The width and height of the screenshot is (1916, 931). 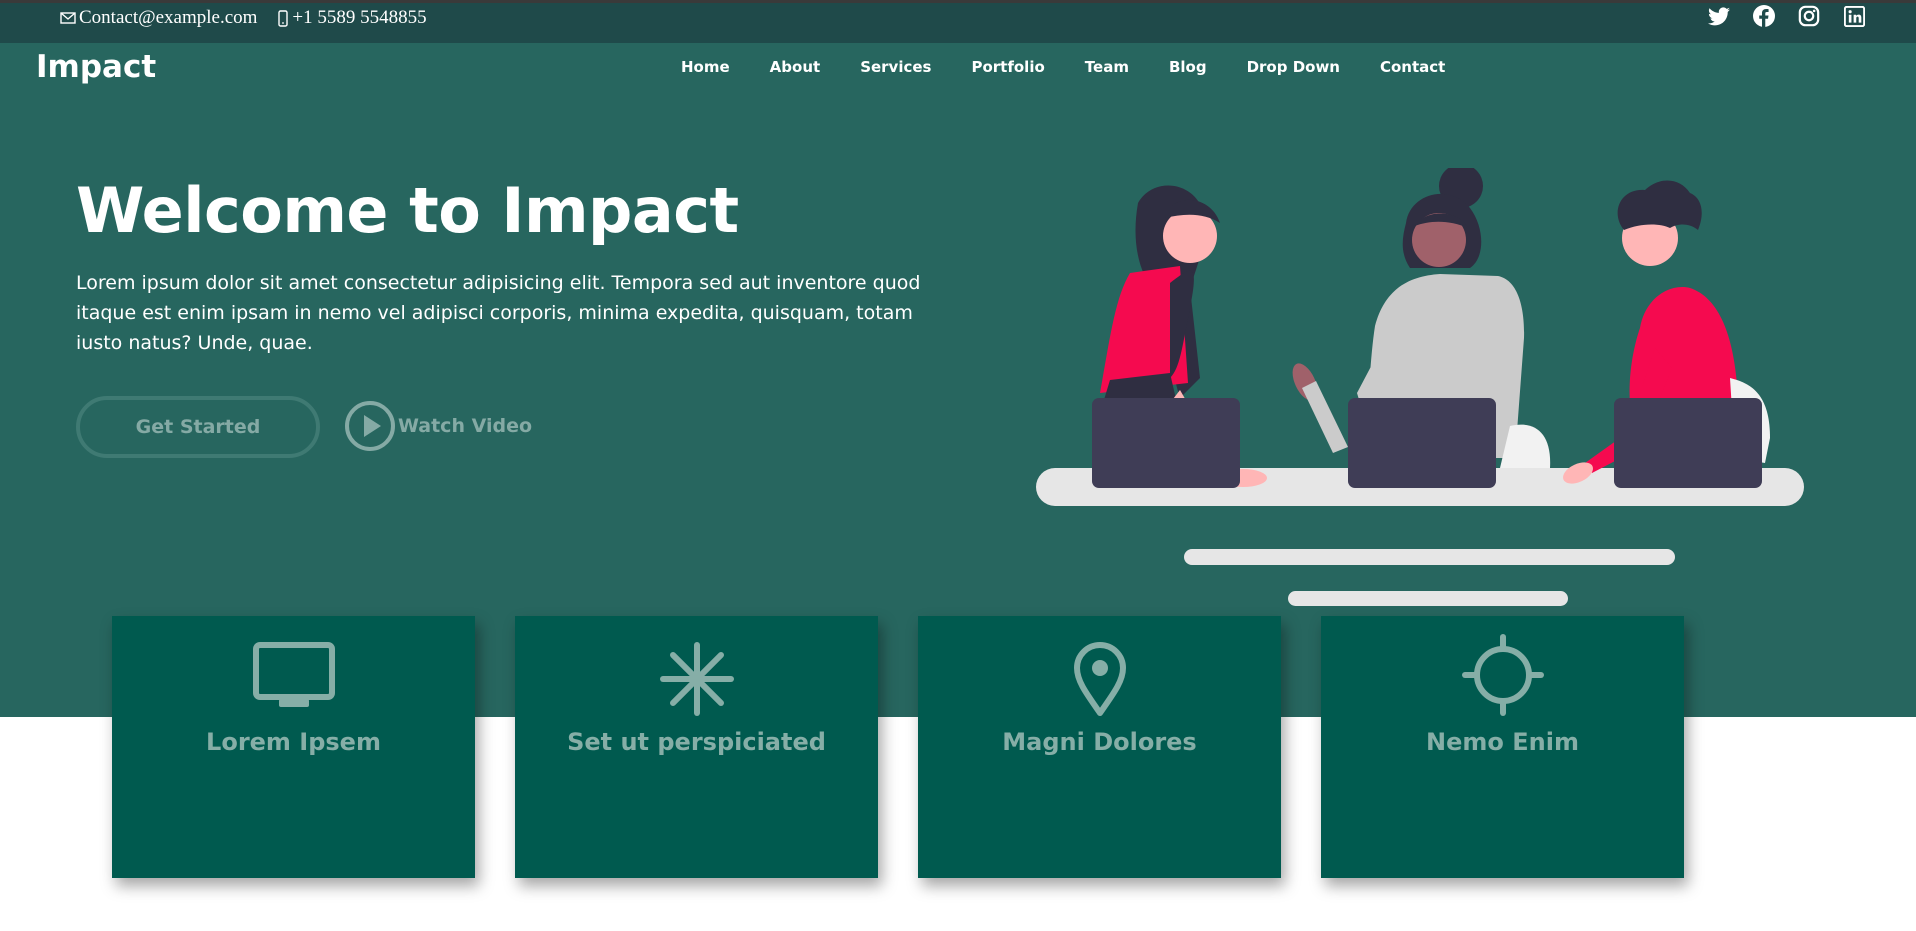 What do you see at coordinates (283, 18) in the screenshot?
I see `phone-icon` at bounding box center [283, 18].